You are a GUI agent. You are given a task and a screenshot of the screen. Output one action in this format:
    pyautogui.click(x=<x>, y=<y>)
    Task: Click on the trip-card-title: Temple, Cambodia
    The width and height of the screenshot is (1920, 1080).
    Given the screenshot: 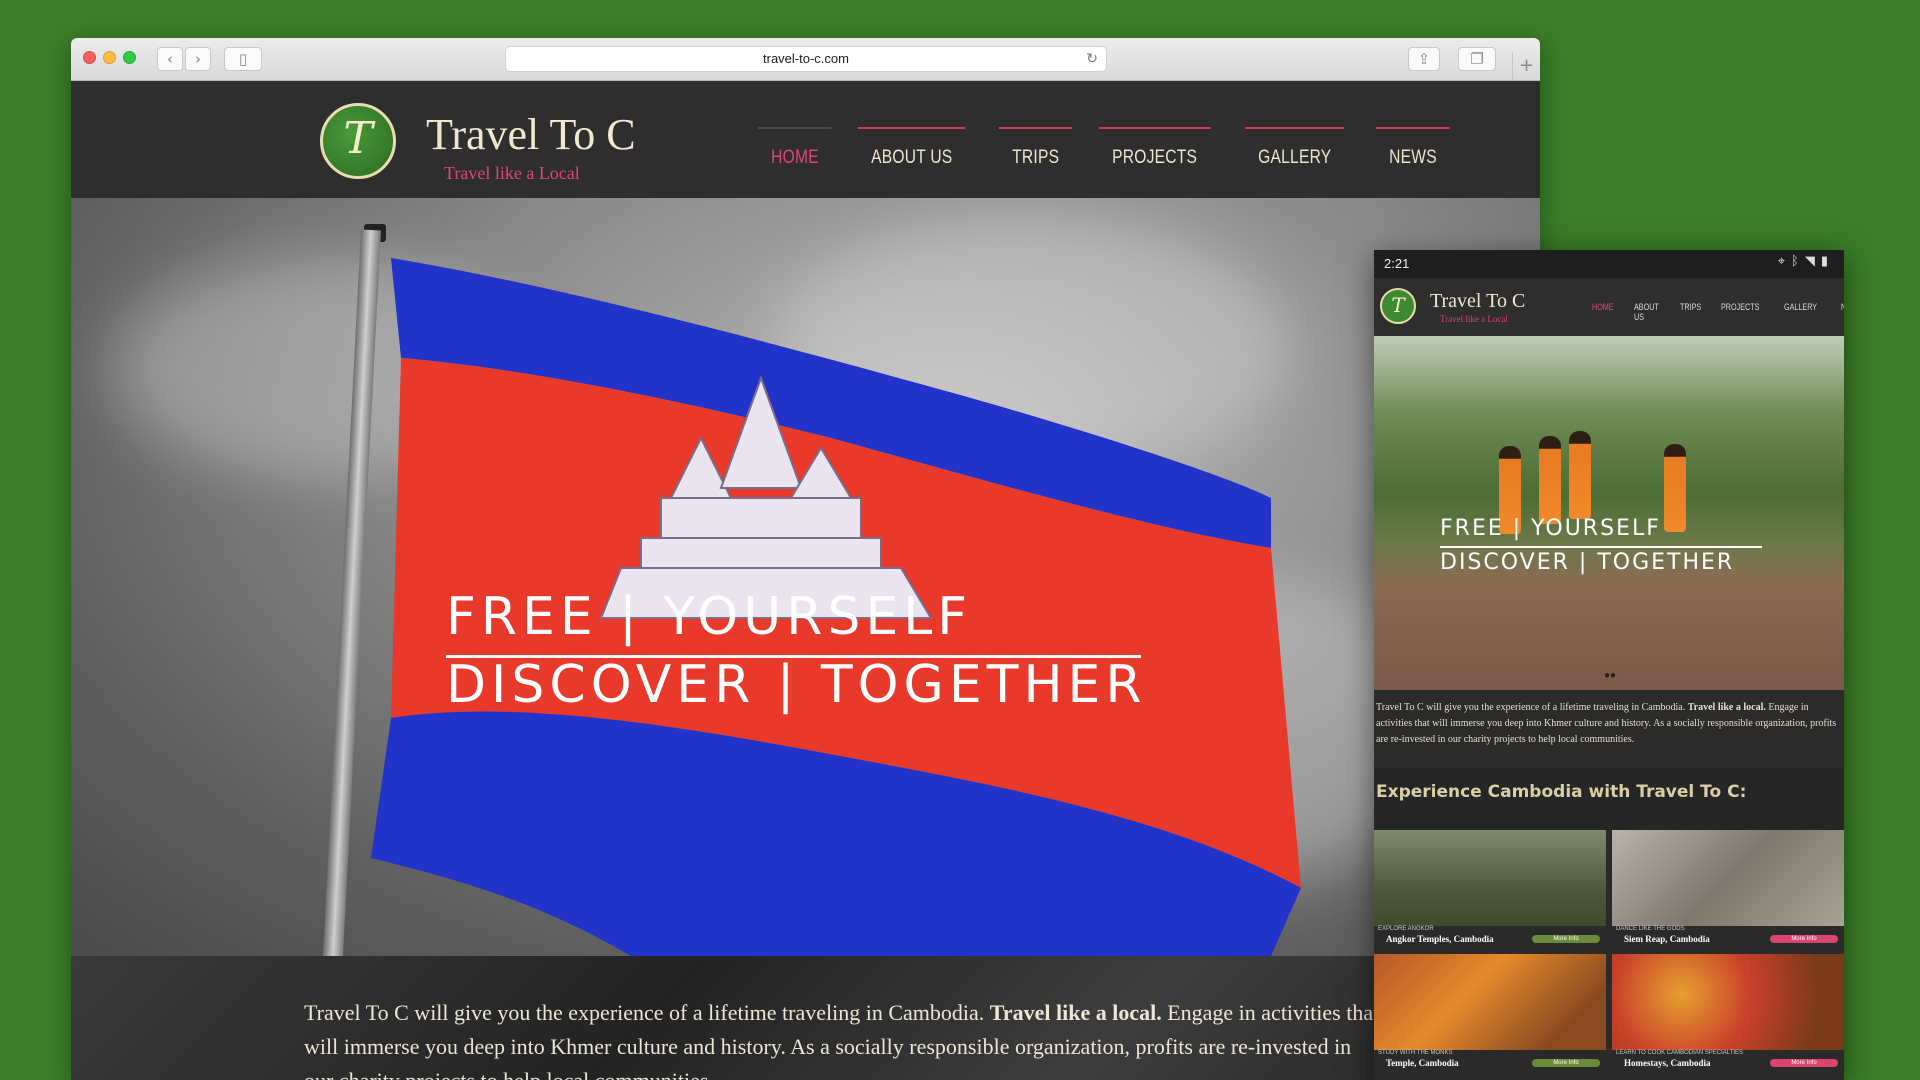 What is the action you would take?
    pyautogui.click(x=1422, y=1063)
    